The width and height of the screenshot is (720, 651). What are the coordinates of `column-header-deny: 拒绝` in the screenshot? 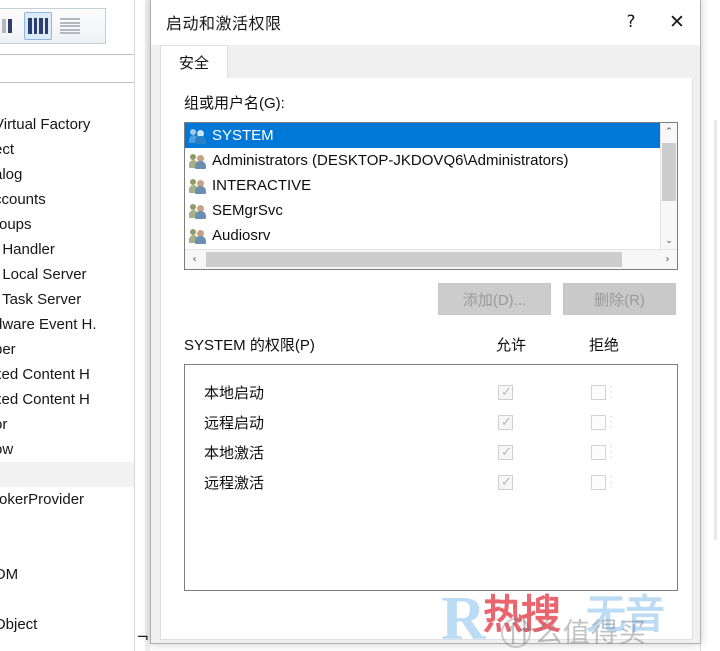 It's located at (604, 345).